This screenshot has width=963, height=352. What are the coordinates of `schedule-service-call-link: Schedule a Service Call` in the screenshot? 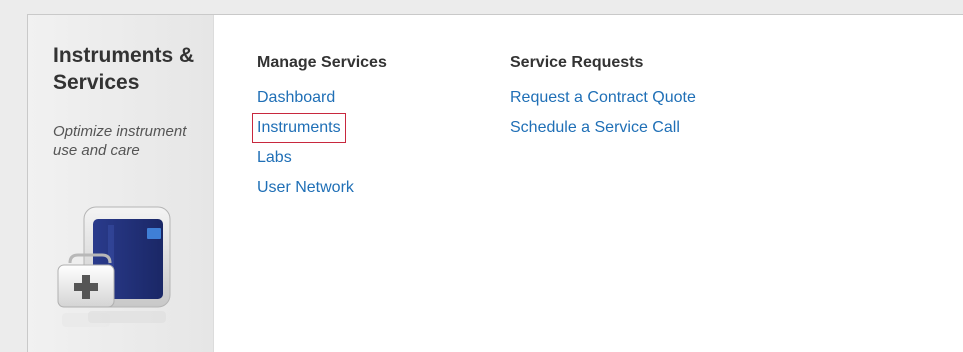 It's located at (595, 128).